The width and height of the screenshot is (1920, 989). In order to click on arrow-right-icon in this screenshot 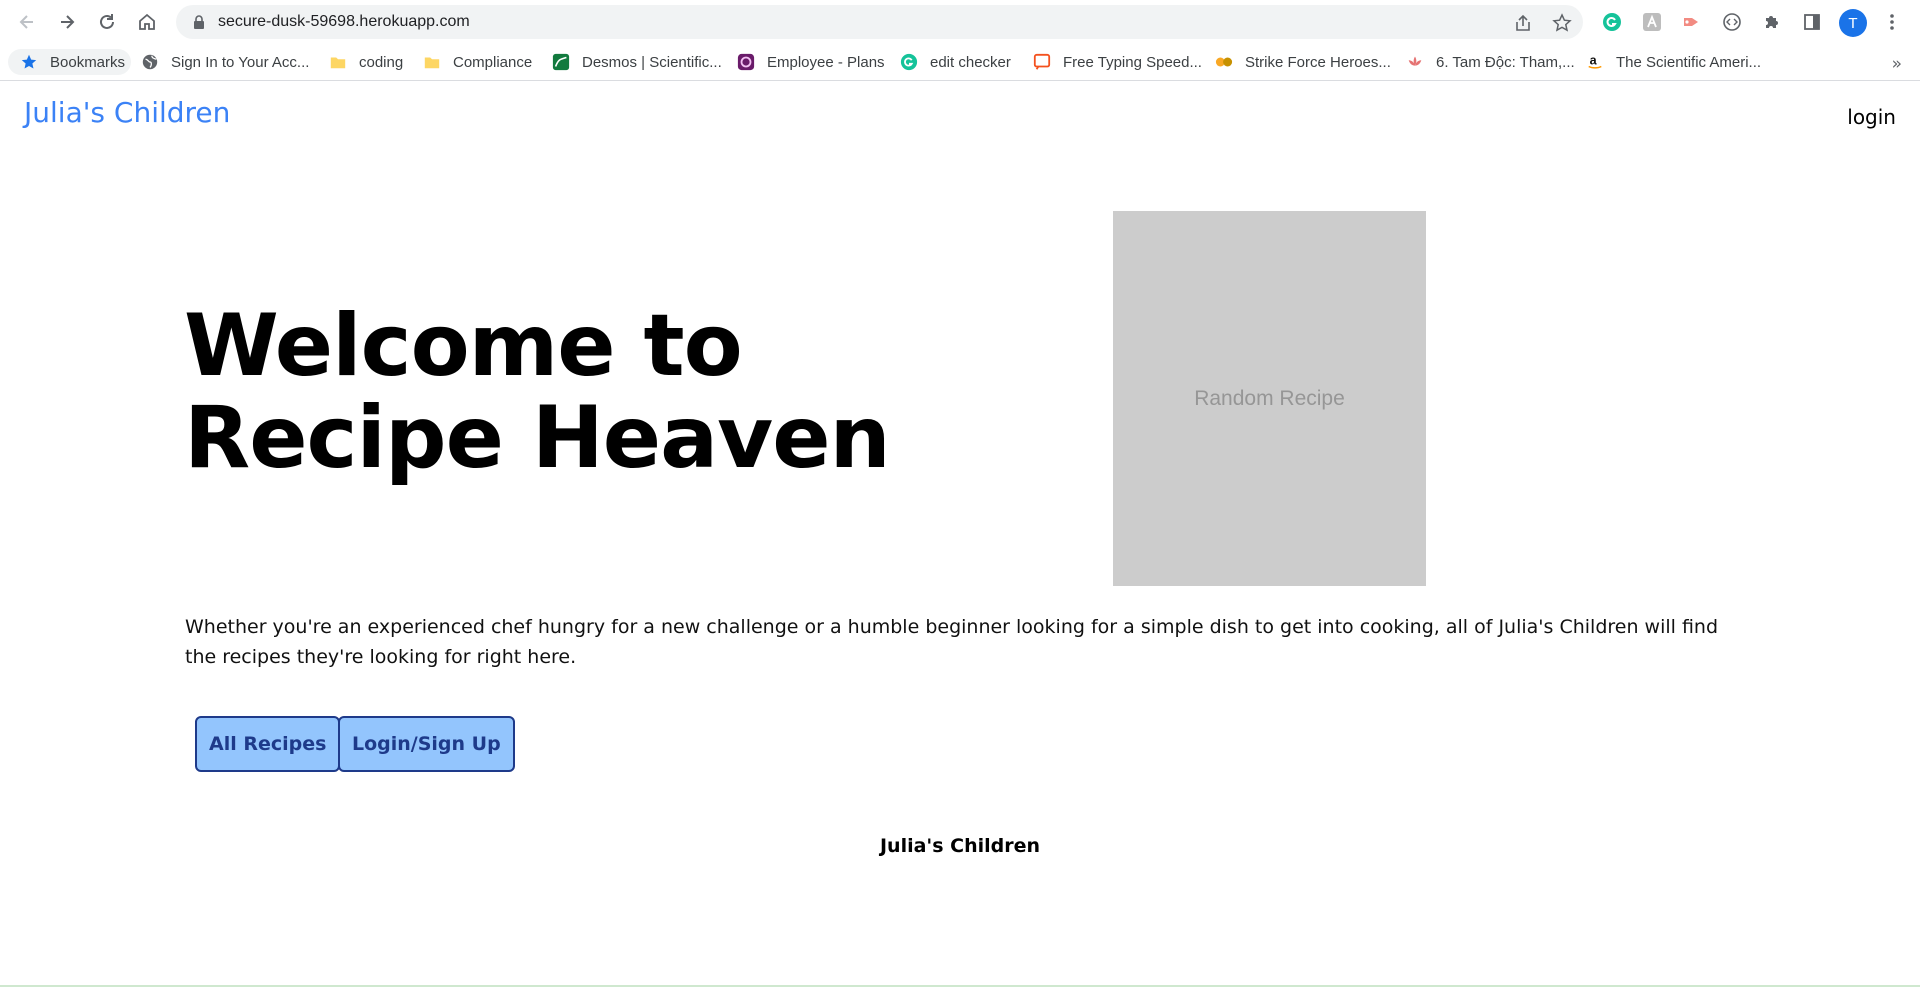, I will do `click(68, 22)`.